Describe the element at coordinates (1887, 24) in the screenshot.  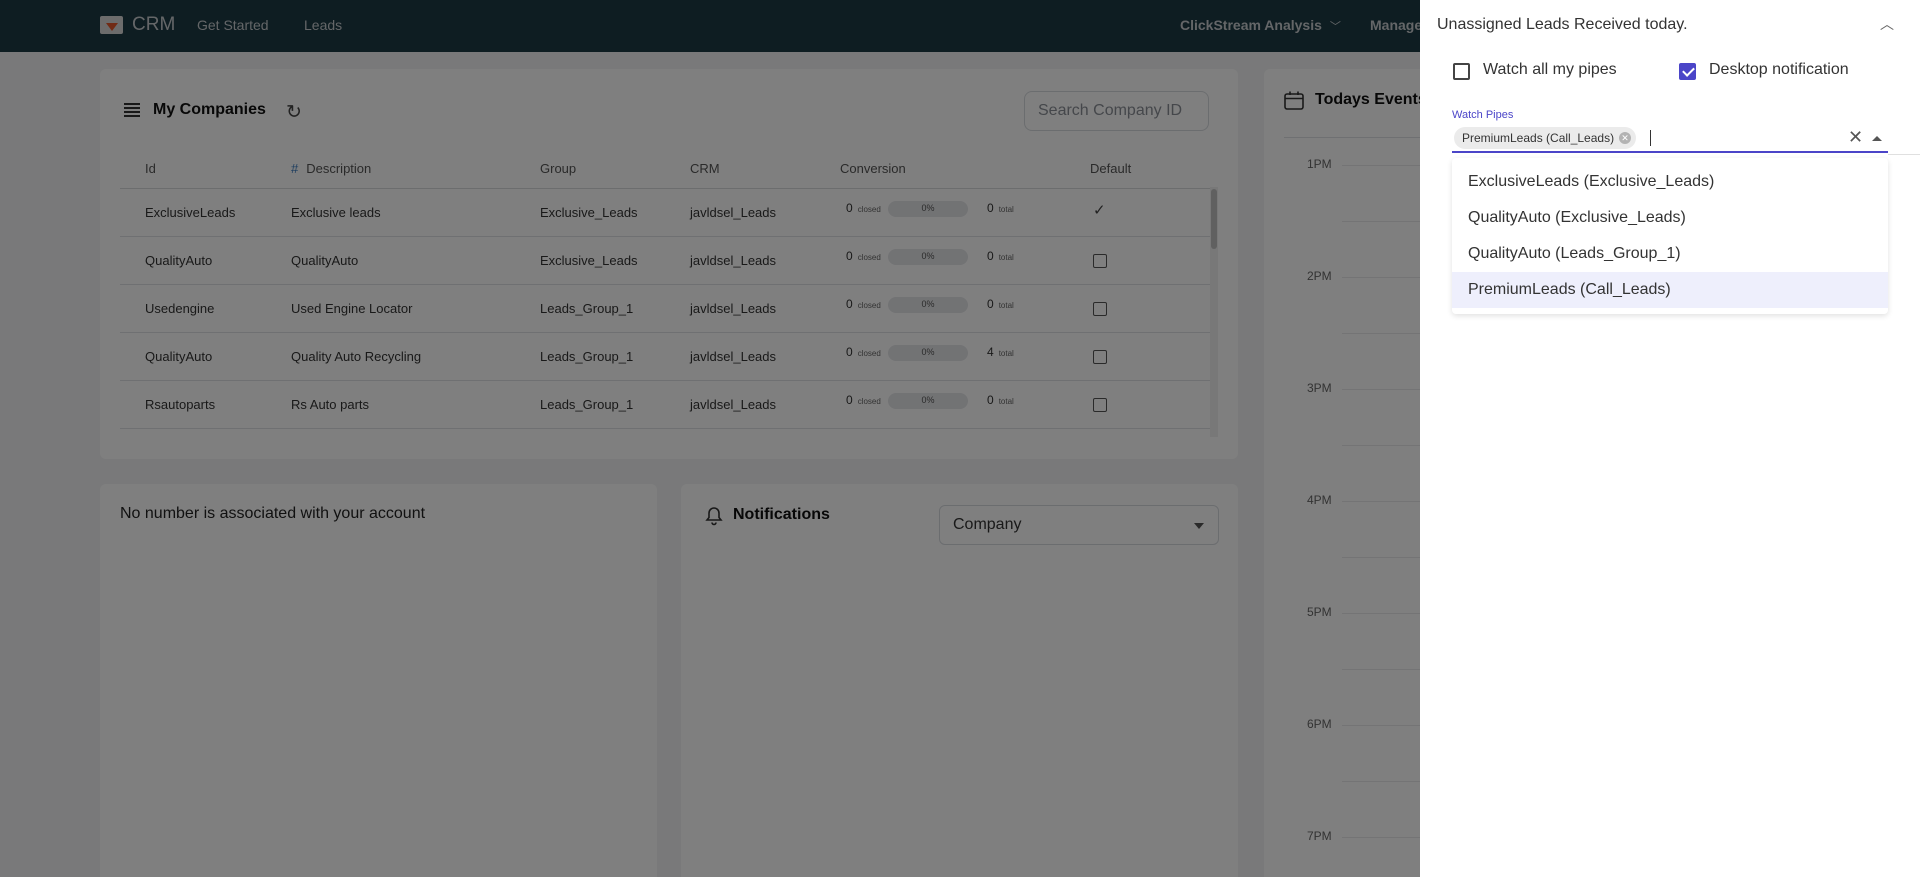
I see `chevron-up-icon: ︿` at that location.